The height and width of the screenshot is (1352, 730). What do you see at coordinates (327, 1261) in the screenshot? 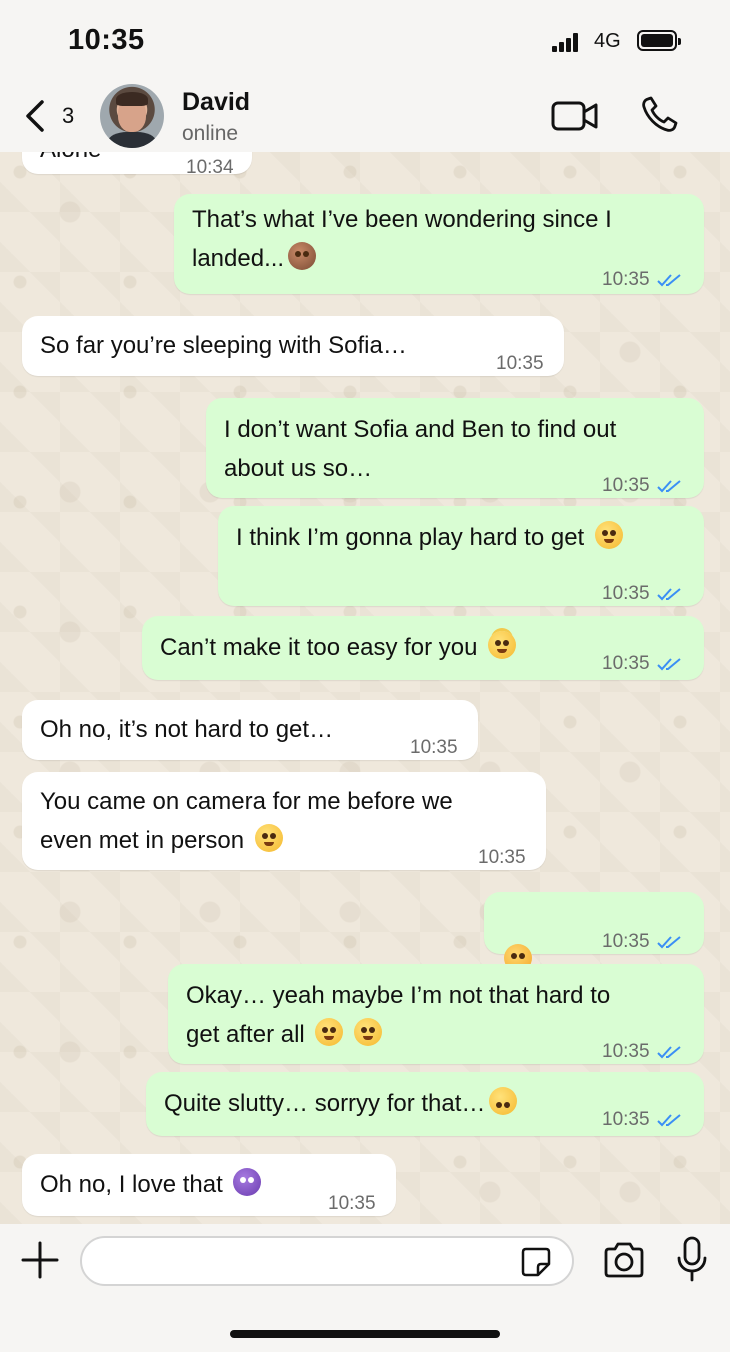
I see `message-input` at bounding box center [327, 1261].